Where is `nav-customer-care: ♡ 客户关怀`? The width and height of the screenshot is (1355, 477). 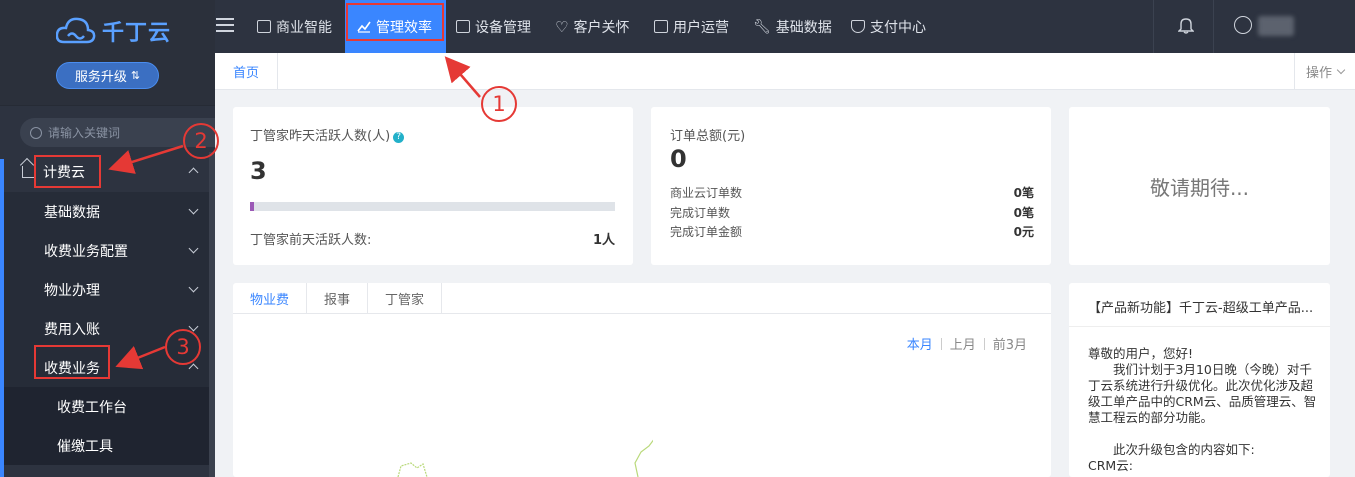 nav-customer-care: ♡ 客户关怀 is located at coordinates (592, 26).